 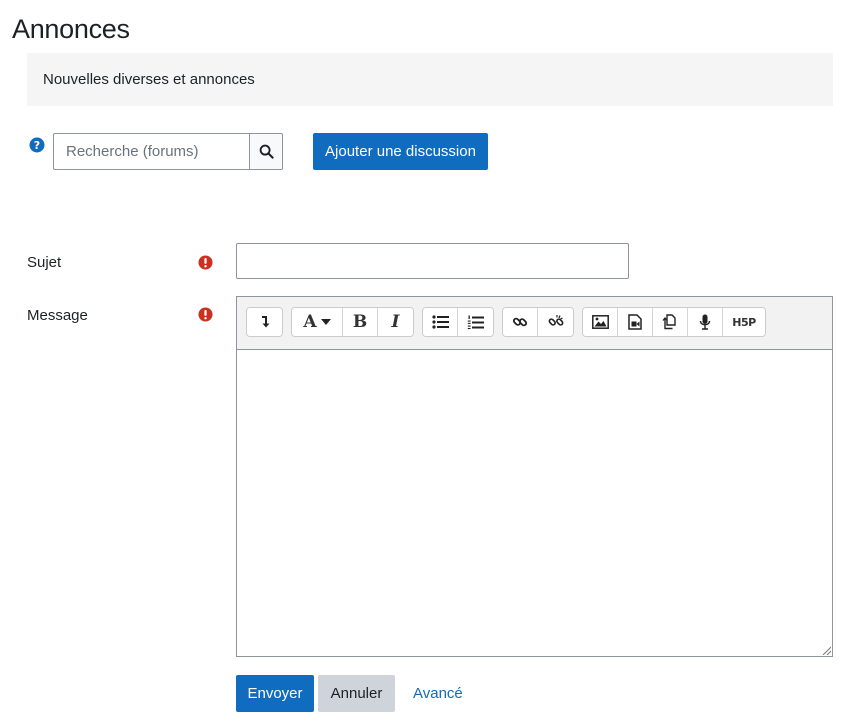 I want to click on unordered-list-icon, so click(x=440, y=322).